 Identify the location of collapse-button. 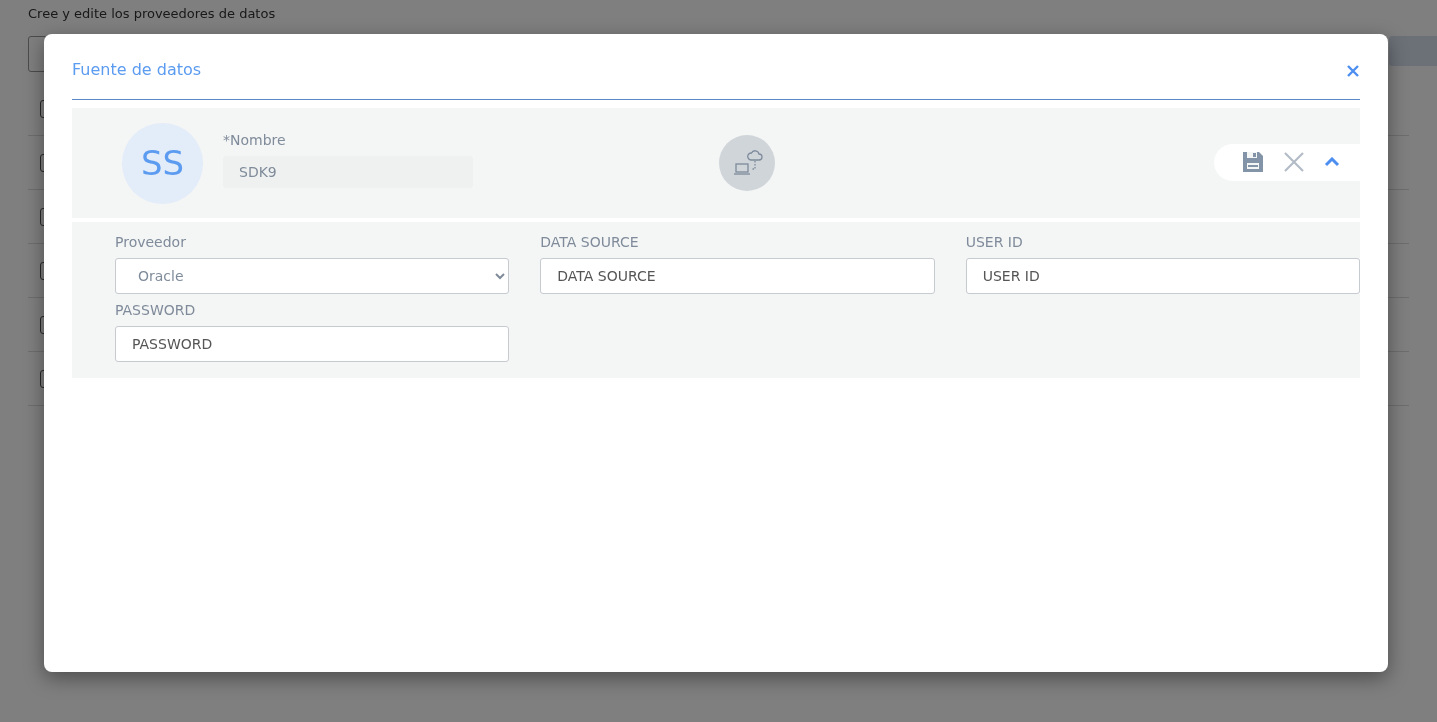
(1332, 162).